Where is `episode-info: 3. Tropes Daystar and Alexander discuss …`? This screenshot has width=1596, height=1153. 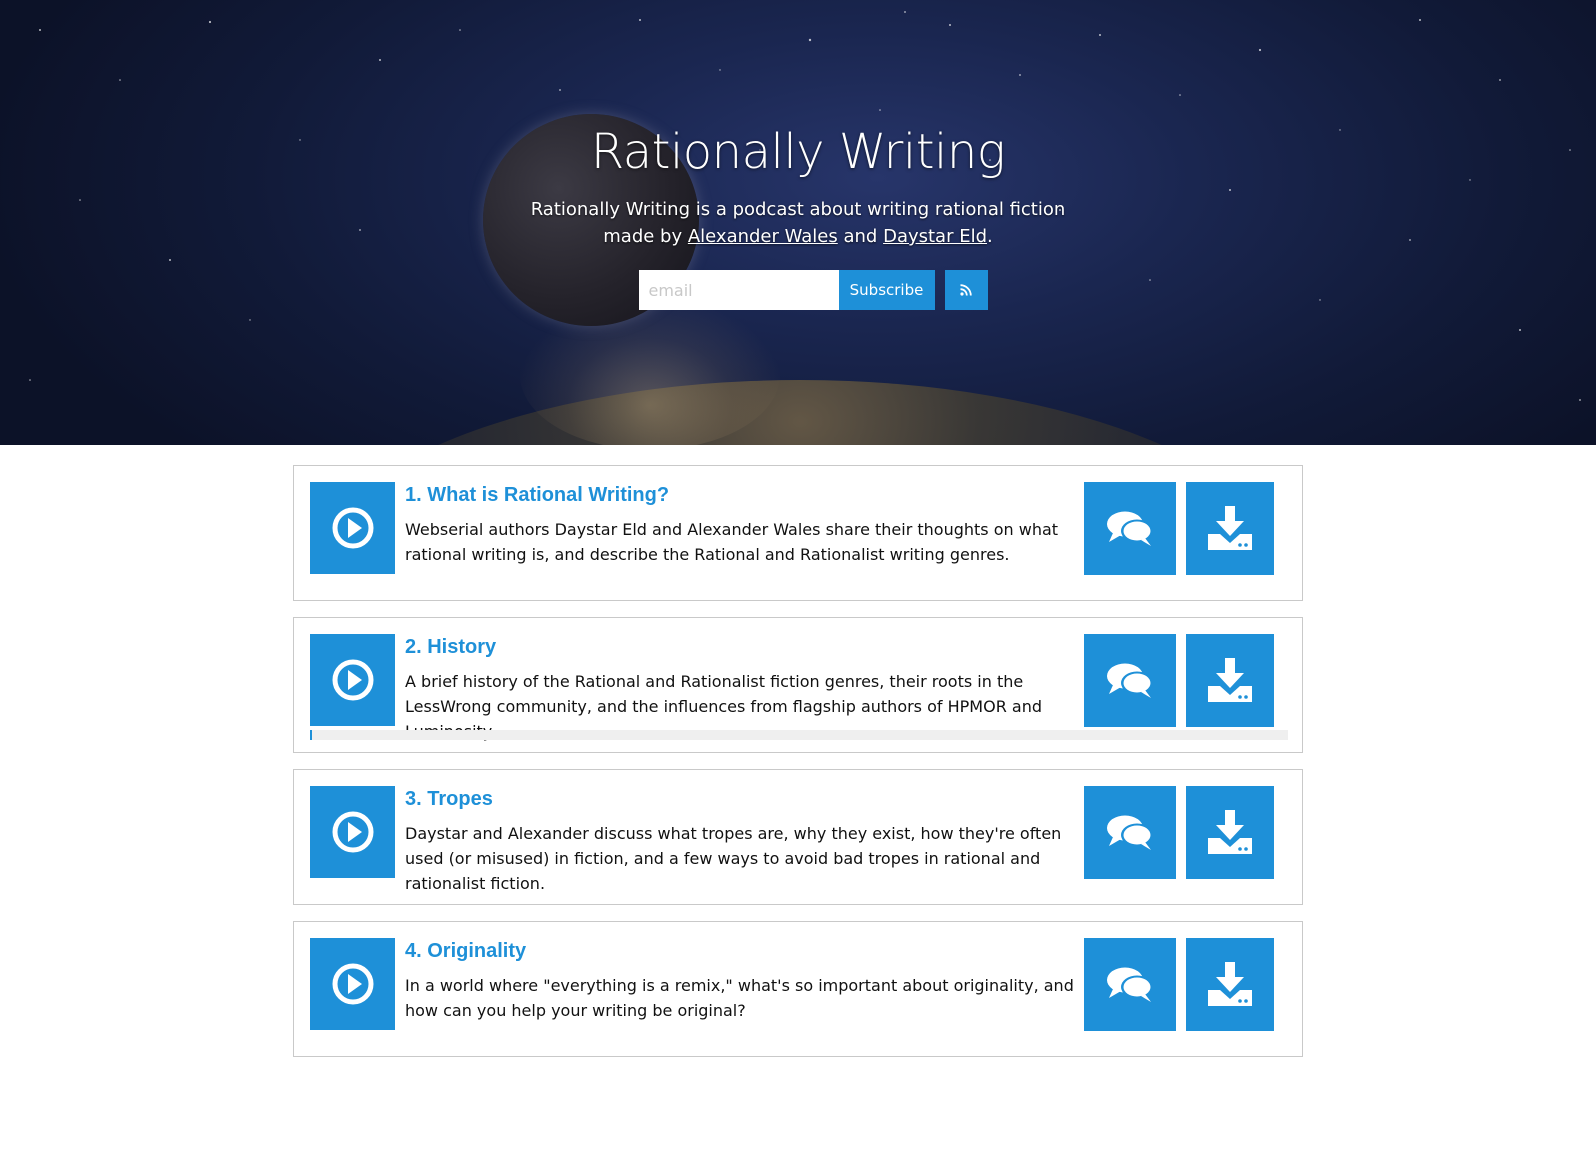 episode-info: 3. Tropes Daystar and Alexander discuss … is located at coordinates (741, 842).